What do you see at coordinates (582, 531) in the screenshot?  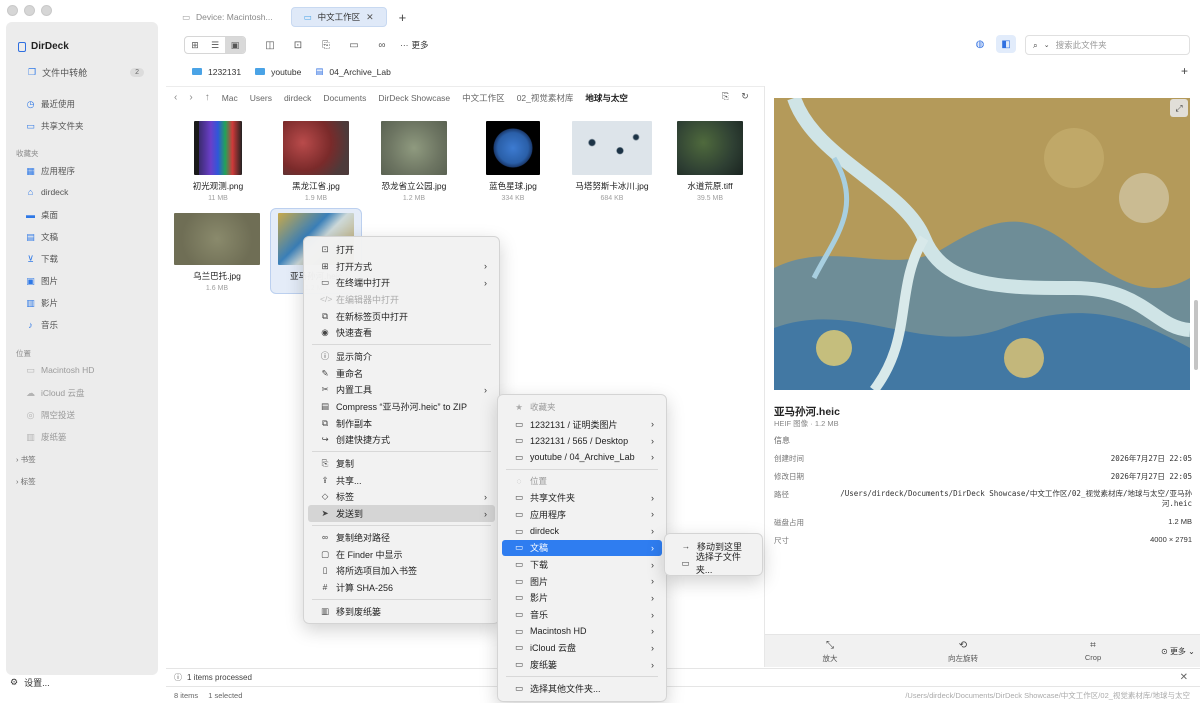 I see `menu-item: ▭ dirdeck ›` at bounding box center [582, 531].